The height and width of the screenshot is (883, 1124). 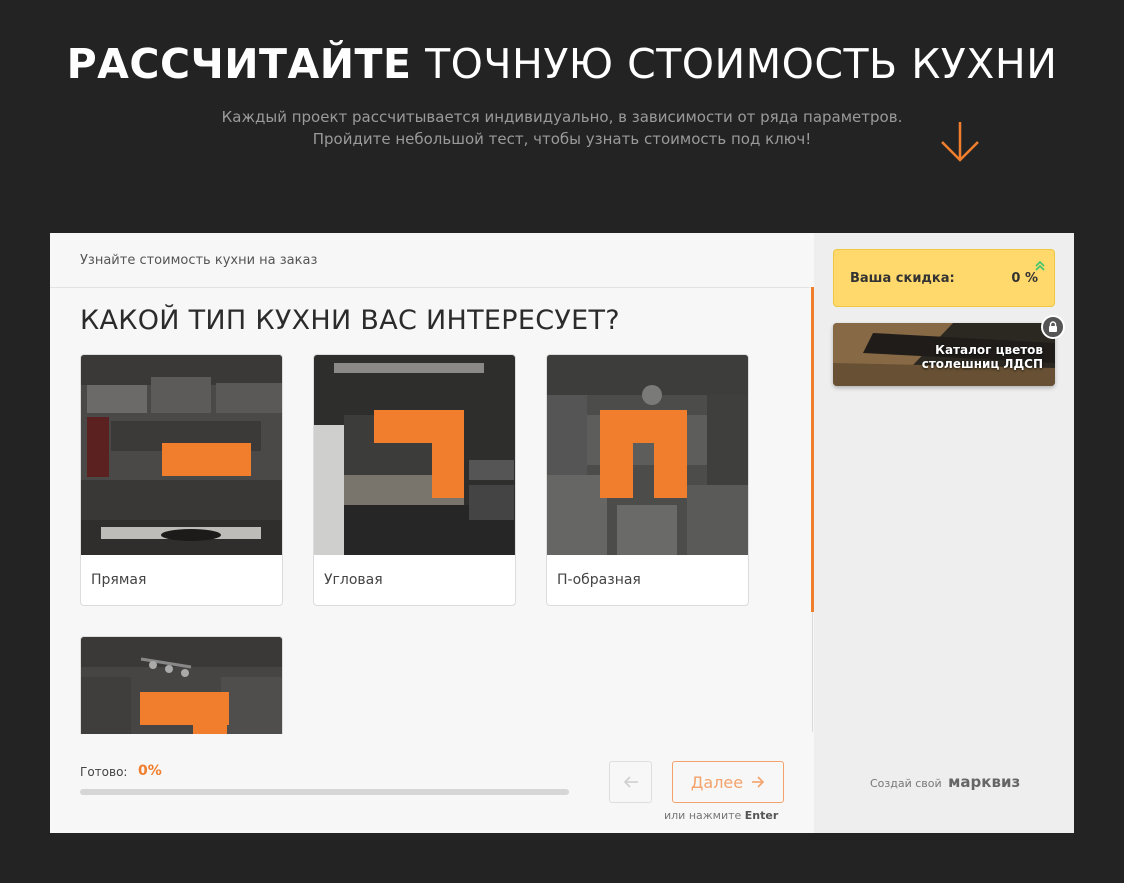 What do you see at coordinates (199, 260) in the screenshot?
I see `breadcrumb: Узнайте стоимость кухни на заказ` at bounding box center [199, 260].